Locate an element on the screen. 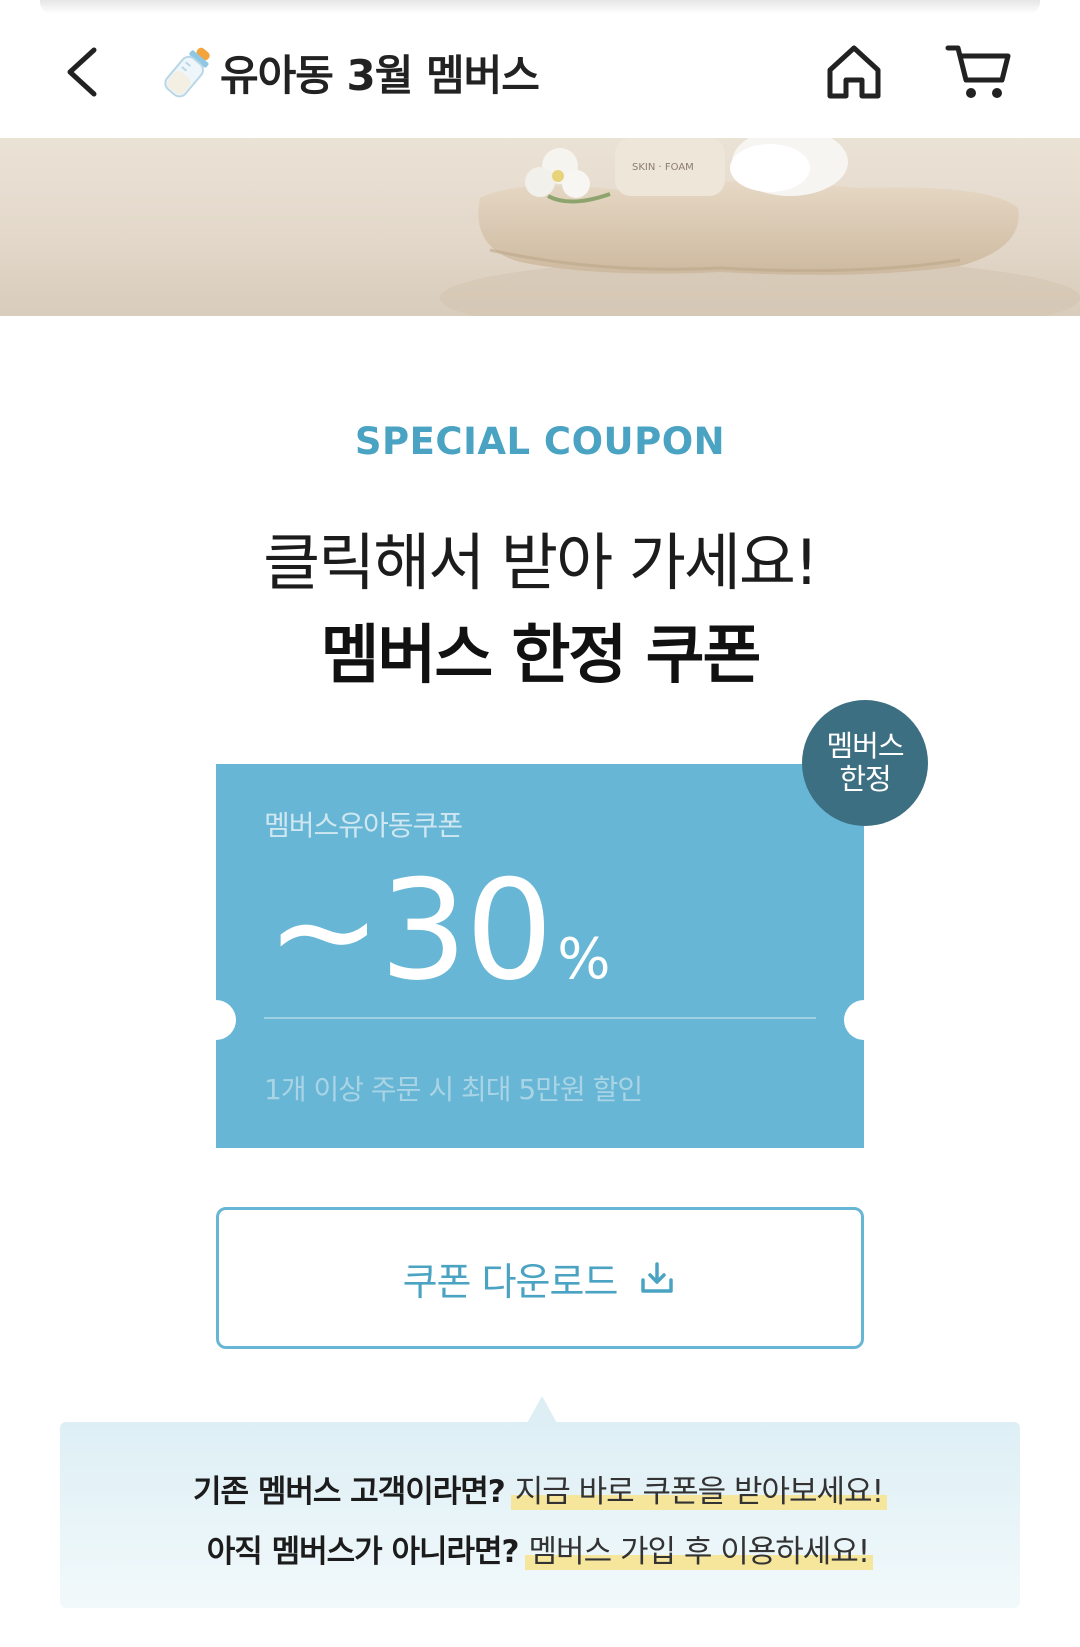 The image size is (1080, 1647). badge-line-1: 멤버스 is located at coordinates (865, 745).